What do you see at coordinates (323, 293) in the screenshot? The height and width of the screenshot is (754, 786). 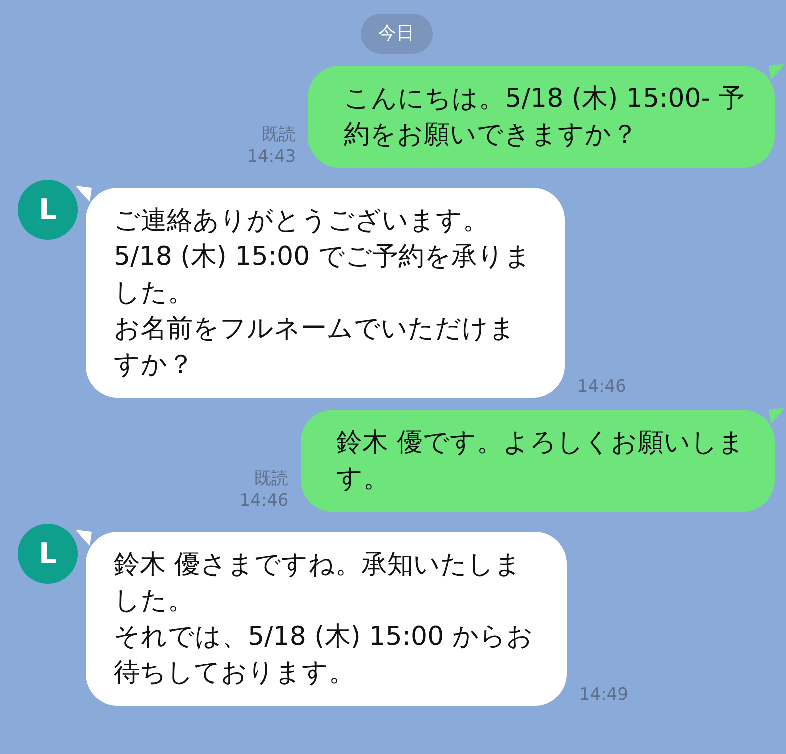 I see `message-text: ご連絡ありがとうございます。 5/18 (木) 15:00 でご予約を承りま した。 お名前をフルネームでいただけま すか？` at bounding box center [323, 293].